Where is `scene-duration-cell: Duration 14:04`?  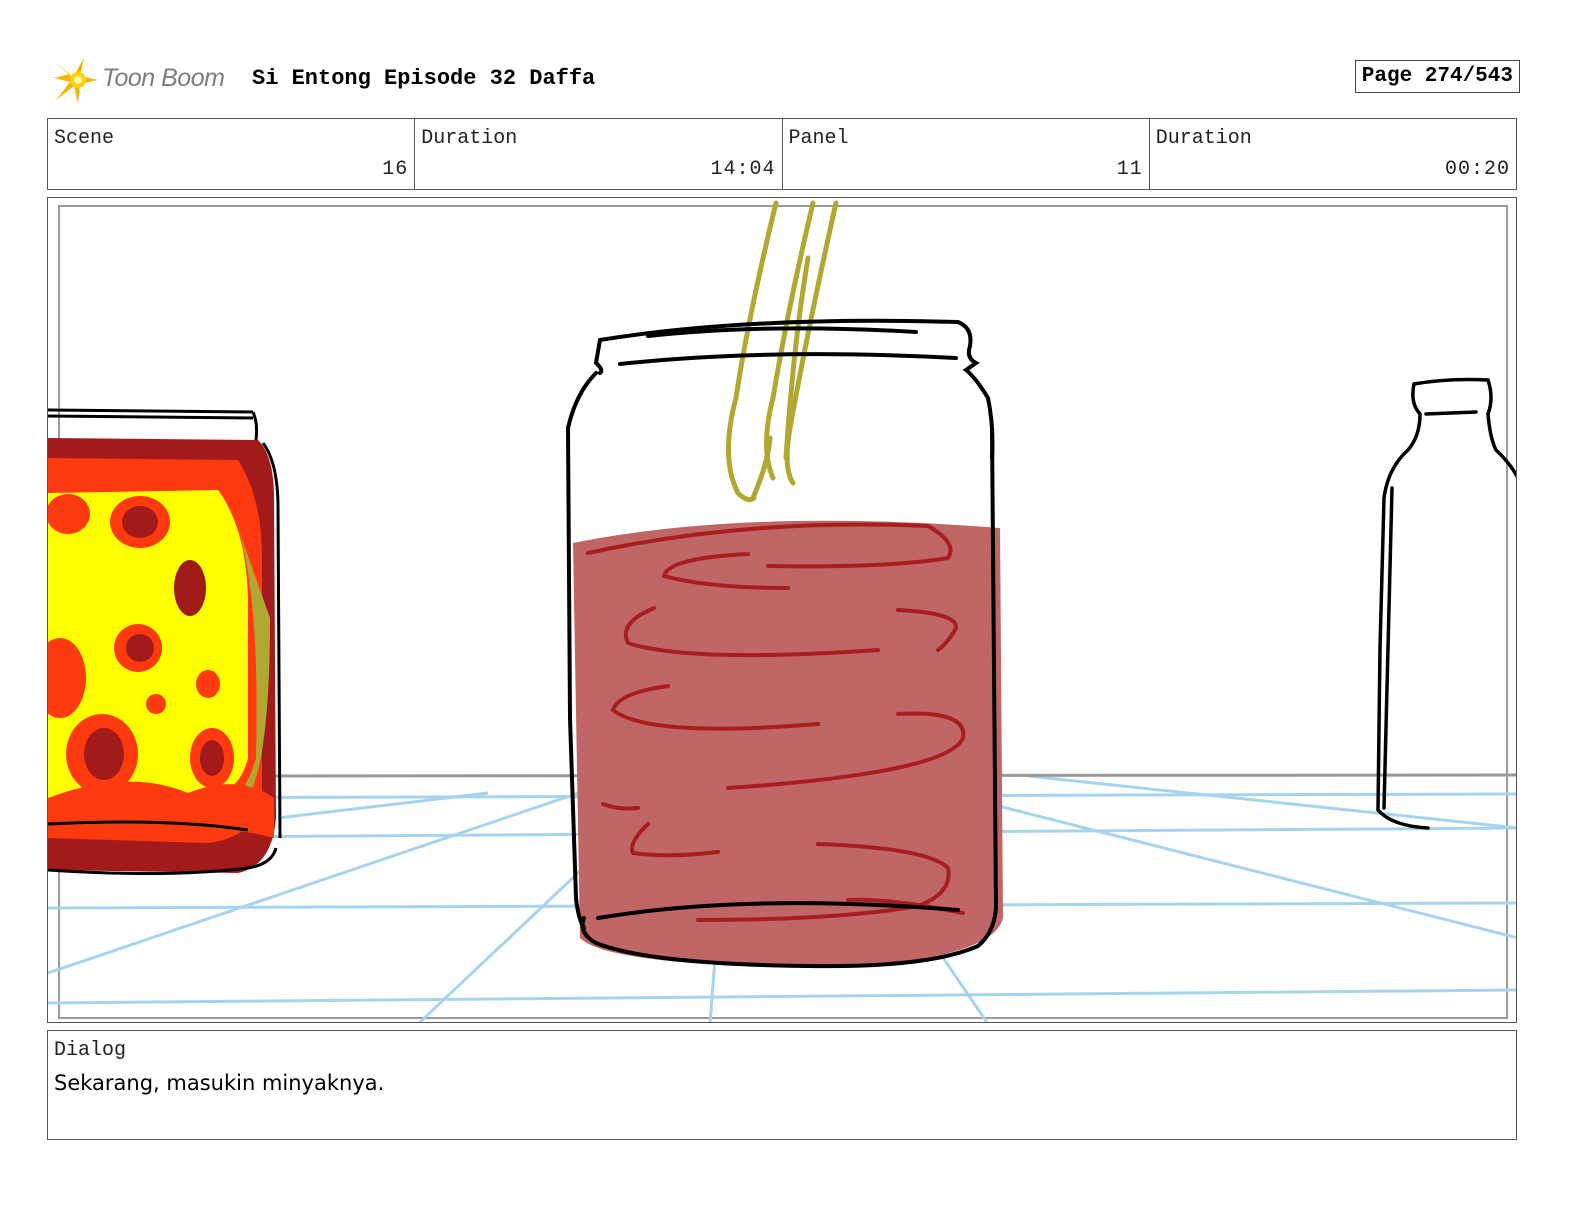 scene-duration-cell: Duration 14:04 is located at coordinates (599, 154).